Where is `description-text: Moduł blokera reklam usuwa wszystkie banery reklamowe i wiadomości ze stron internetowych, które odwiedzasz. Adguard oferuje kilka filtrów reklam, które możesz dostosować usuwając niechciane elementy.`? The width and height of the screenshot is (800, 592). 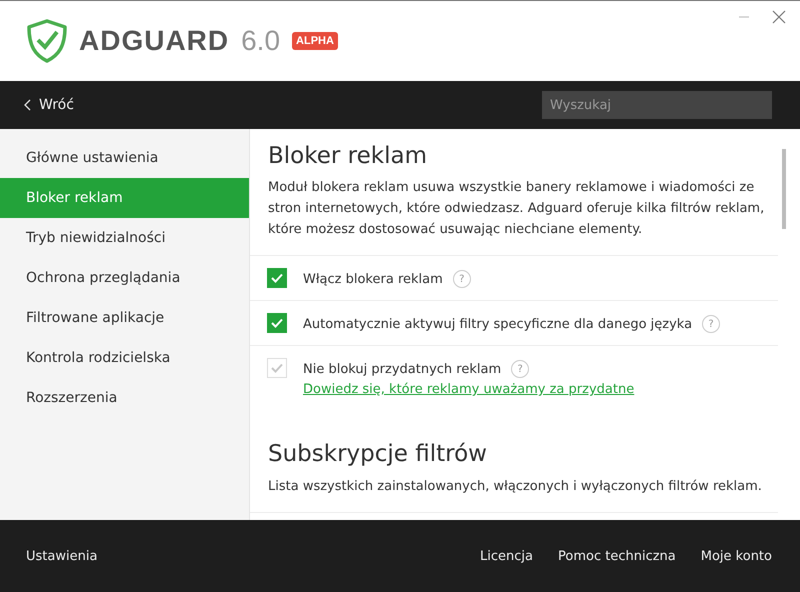
description-text: Moduł blokera reklam usuwa wszystkie banery reklamowe i wiadomości ze stron internetowych, które odwiedzasz. Adguard oferuje kilka filtrów reklam, które możesz dostosować usuwając niechciane elementy. is located at coordinates (517, 209).